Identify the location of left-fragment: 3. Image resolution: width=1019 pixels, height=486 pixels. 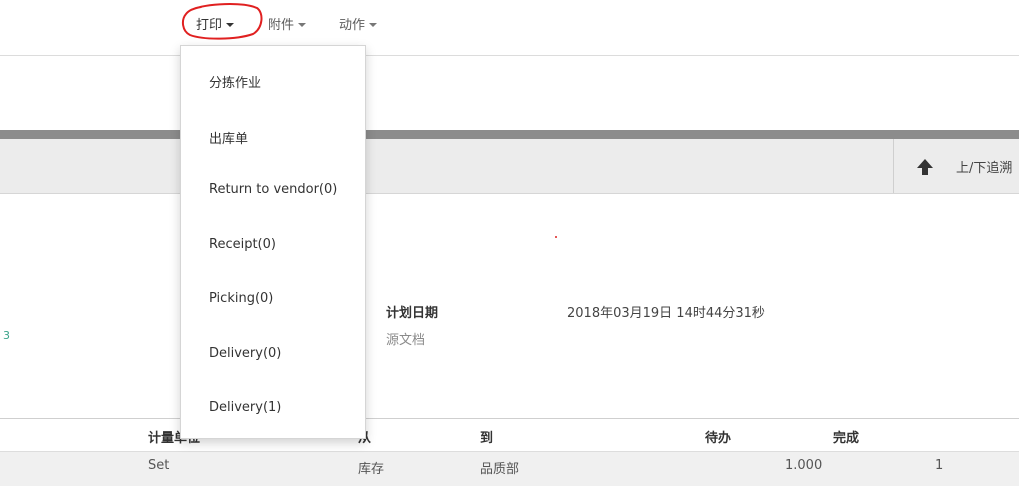
(6, 335).